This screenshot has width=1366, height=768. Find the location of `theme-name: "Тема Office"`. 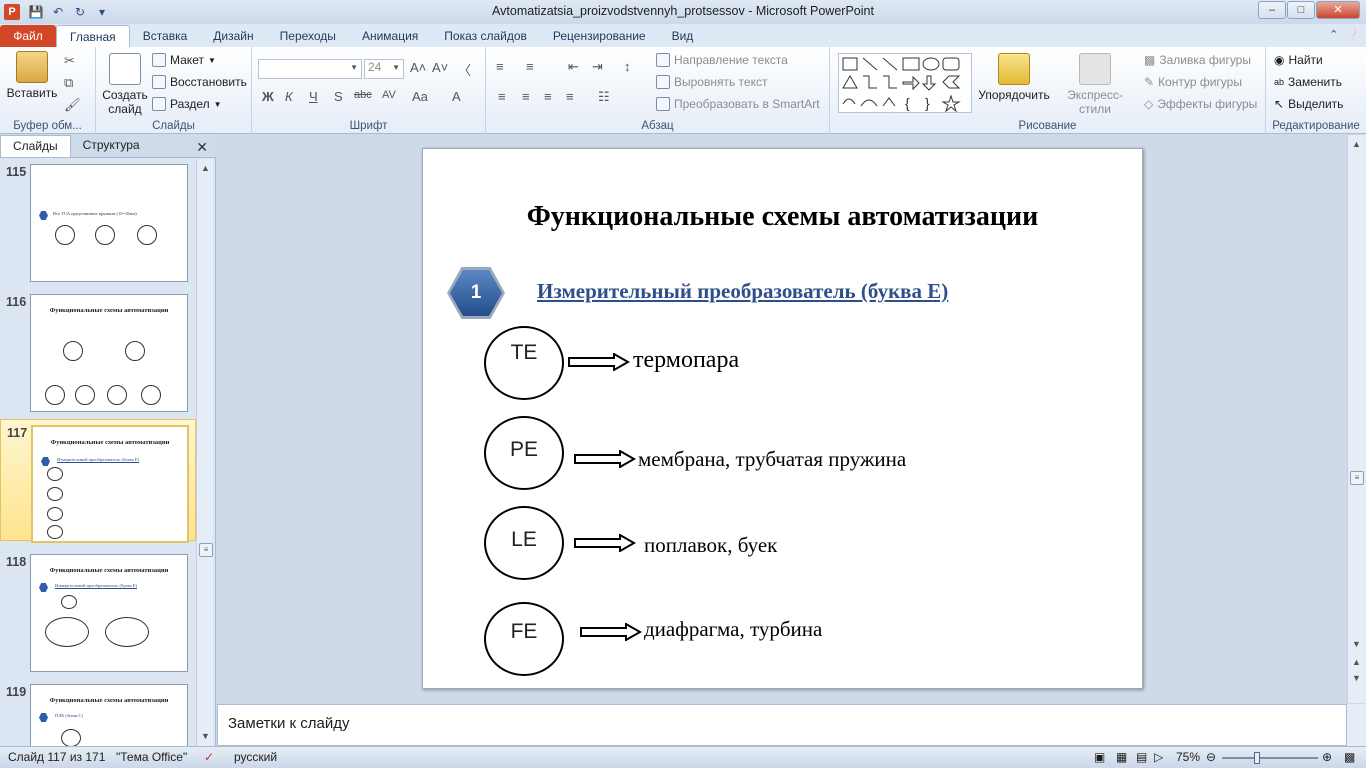

theme-name: "Тема Office" is located at coordinates (151, 757).